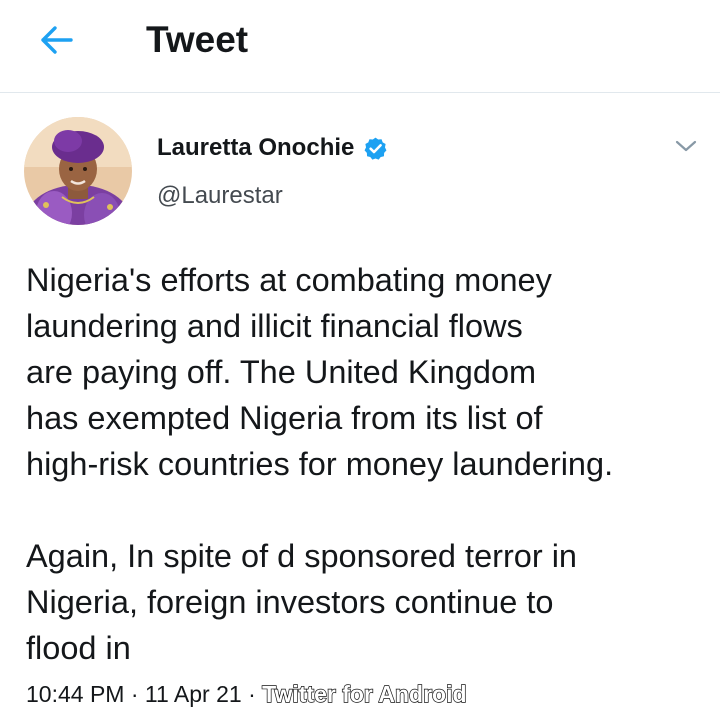  I want to click on author-handle: @Laurestar, so click(220, 196).